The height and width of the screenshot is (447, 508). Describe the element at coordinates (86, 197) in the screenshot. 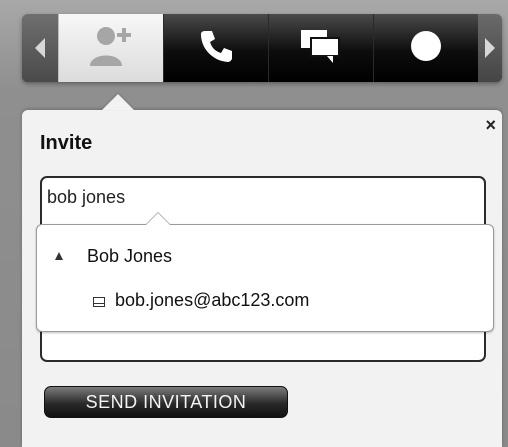

I see `invite-input-text: bob jones` at that location.